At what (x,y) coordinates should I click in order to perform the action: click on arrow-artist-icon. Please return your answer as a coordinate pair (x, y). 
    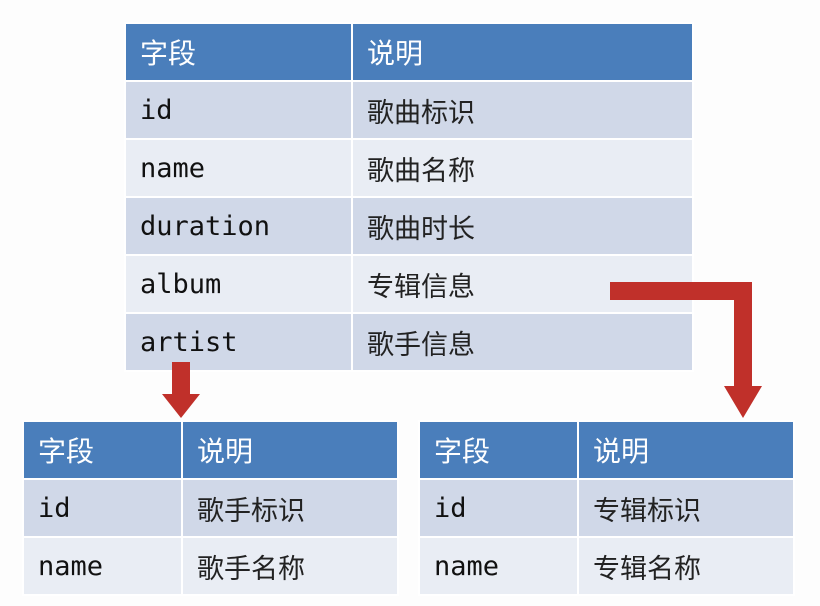
    Looking at the image, I should click on (181, 390).